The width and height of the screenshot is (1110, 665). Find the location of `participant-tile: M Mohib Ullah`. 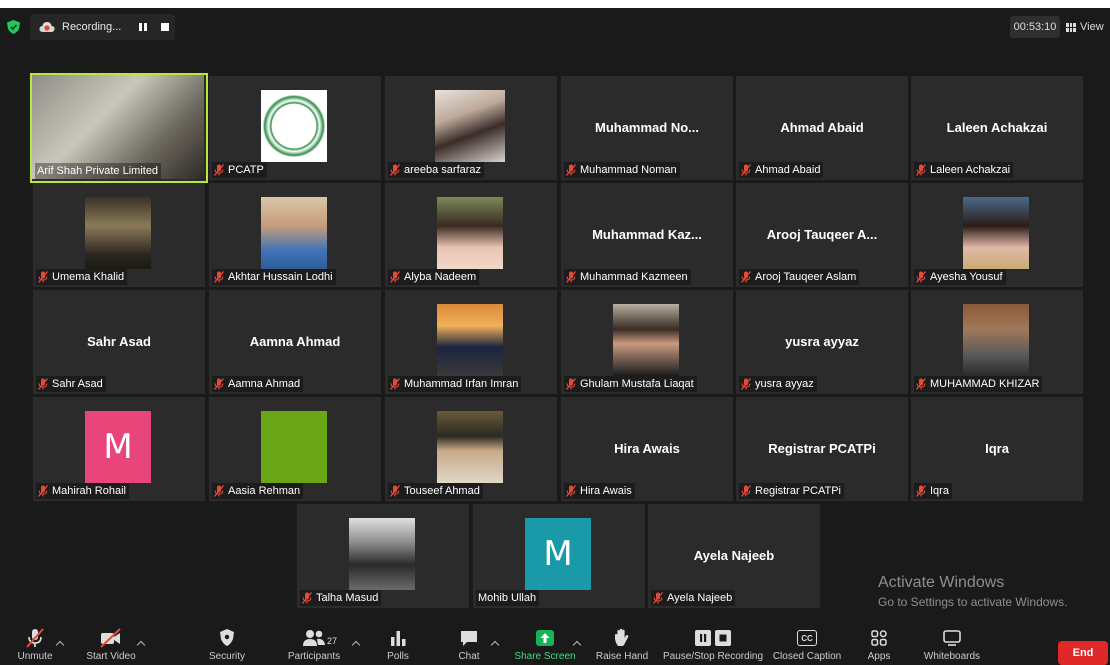

participant-tile: M Mohib Ullah is located at coordinates (559, 556).